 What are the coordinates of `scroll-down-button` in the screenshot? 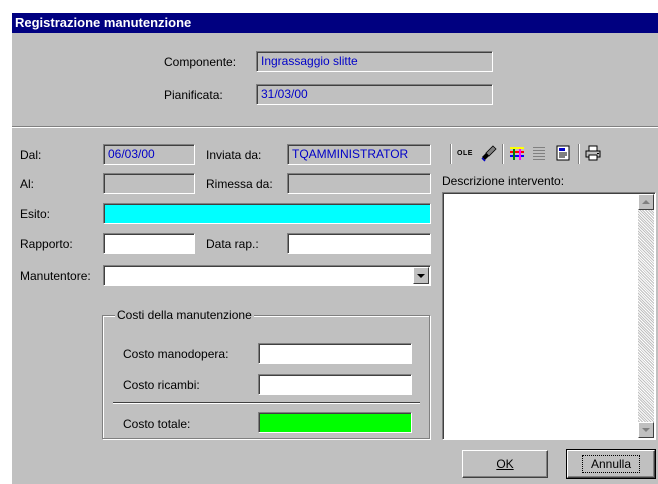 It's located at (646, 430).